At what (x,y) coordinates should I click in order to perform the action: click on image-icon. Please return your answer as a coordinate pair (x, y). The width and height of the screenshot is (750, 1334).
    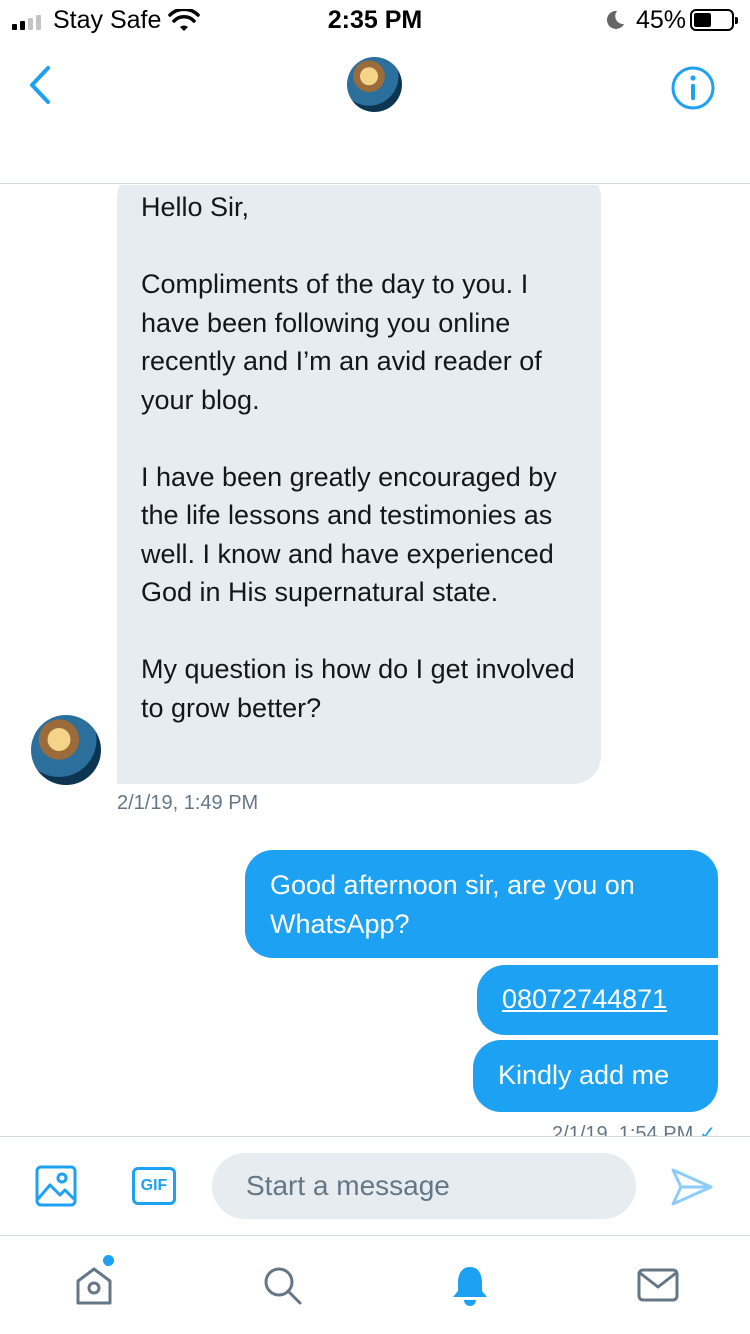
    Looking at the image, I should click on (56, 1186).